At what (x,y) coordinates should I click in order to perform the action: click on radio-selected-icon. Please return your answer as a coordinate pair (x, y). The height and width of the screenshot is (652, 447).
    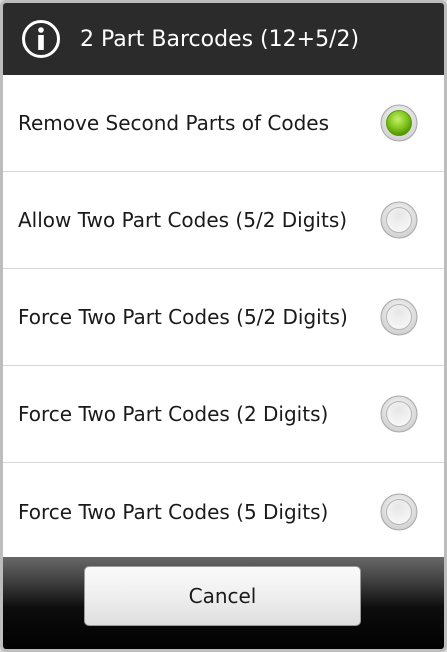
    Looking at the image, I should click on (399, 123).